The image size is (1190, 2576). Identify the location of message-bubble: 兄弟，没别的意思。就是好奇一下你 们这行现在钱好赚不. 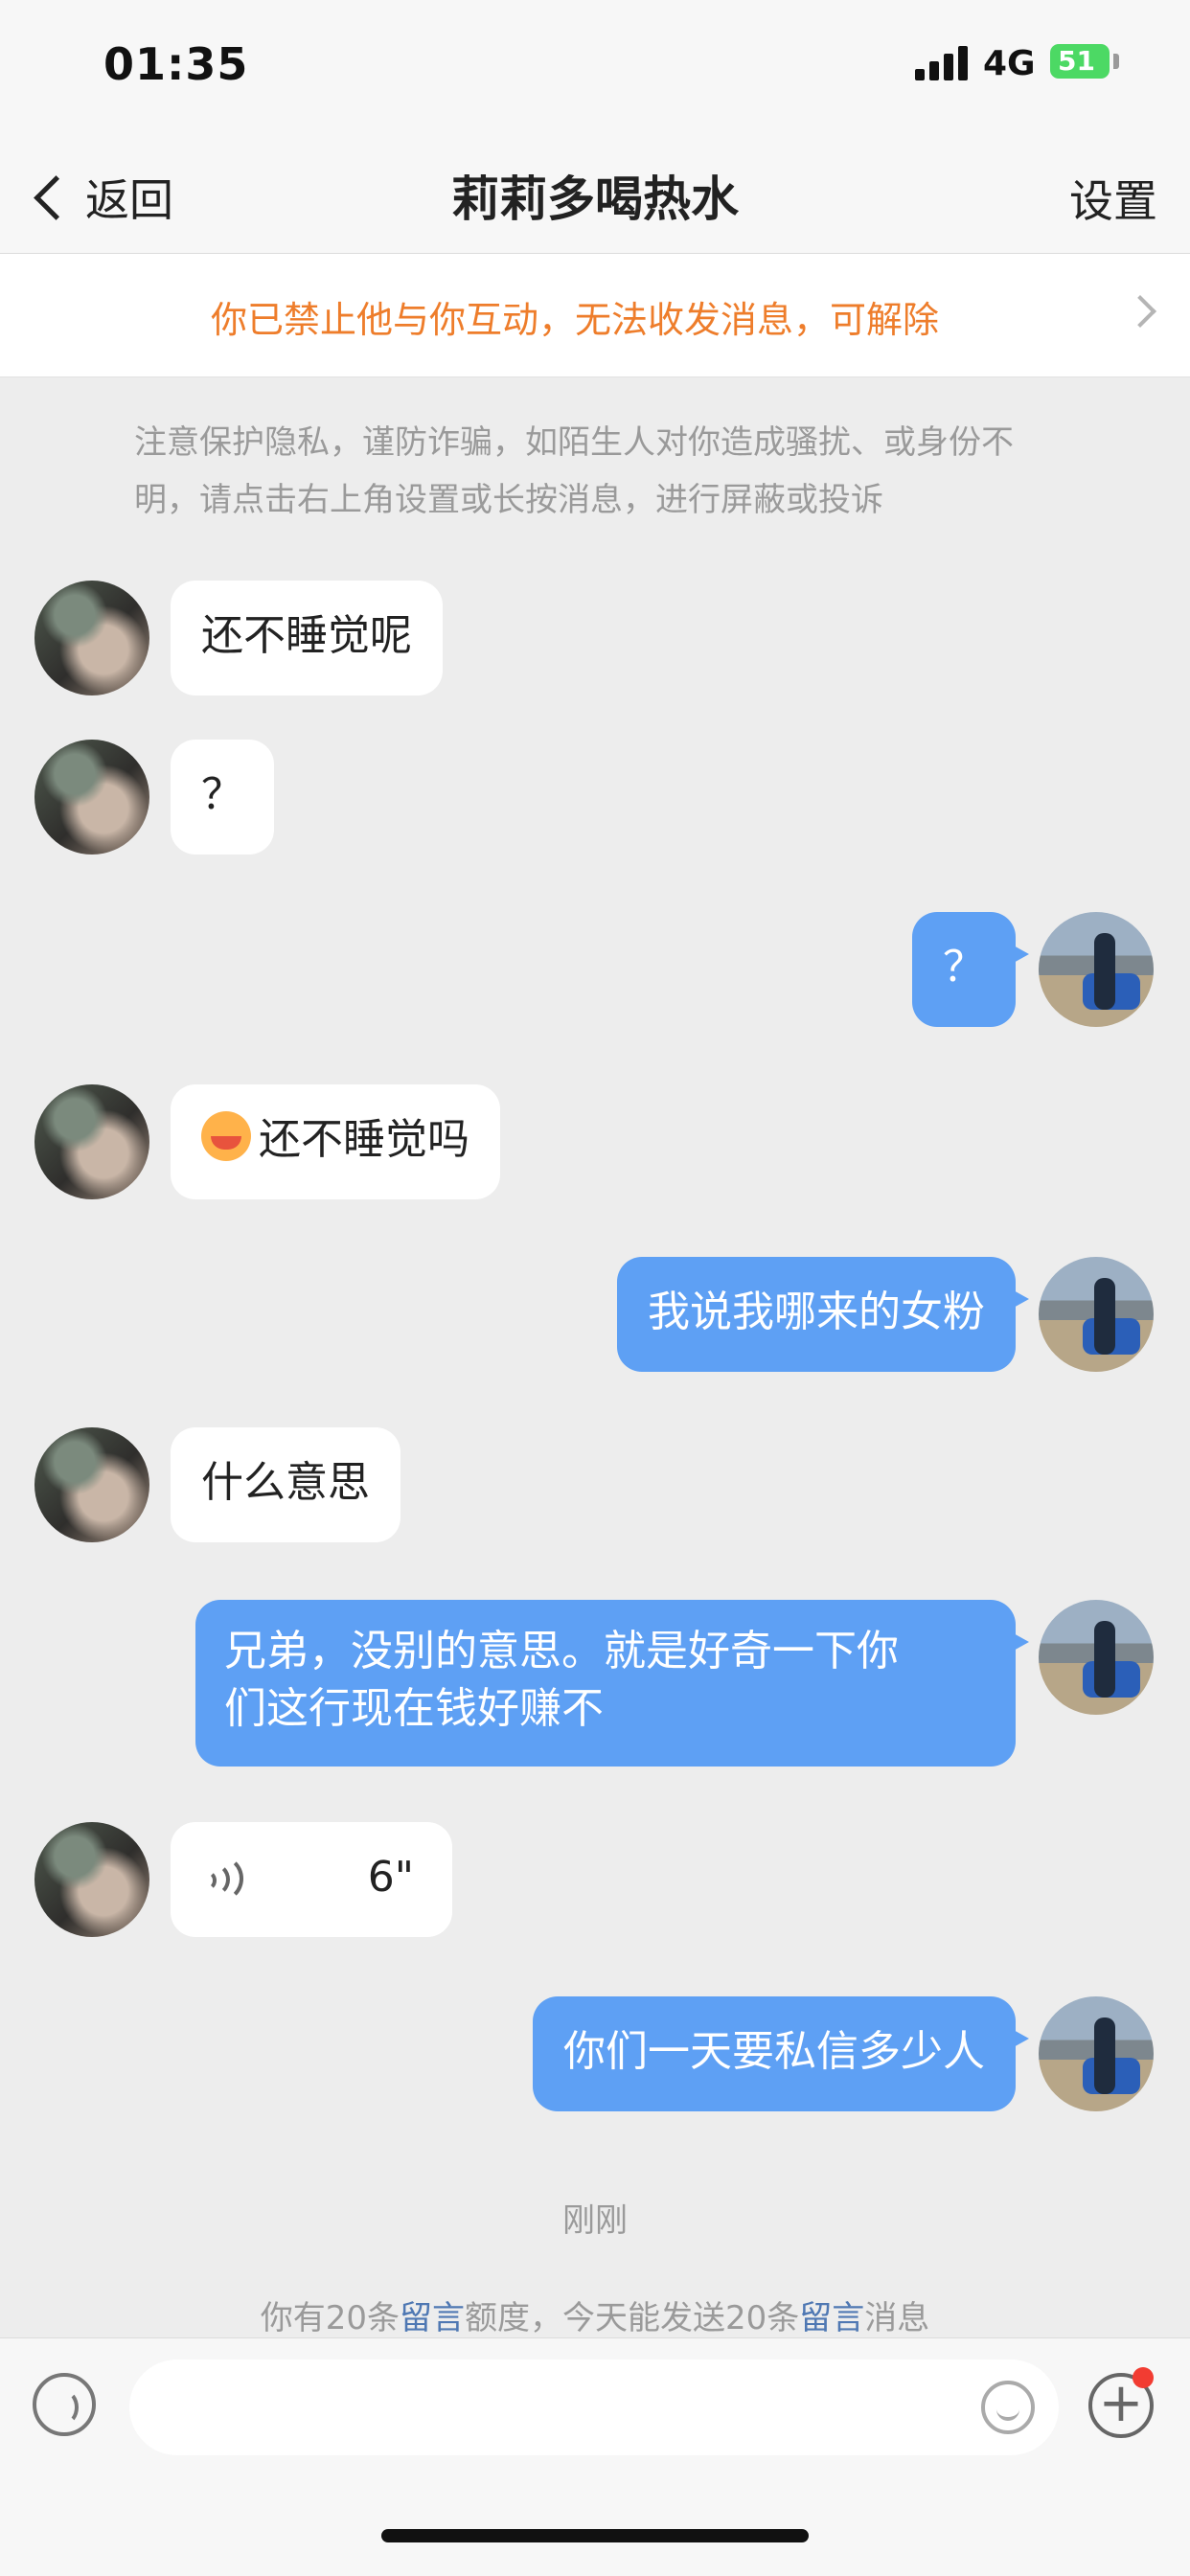
(612, 1683).